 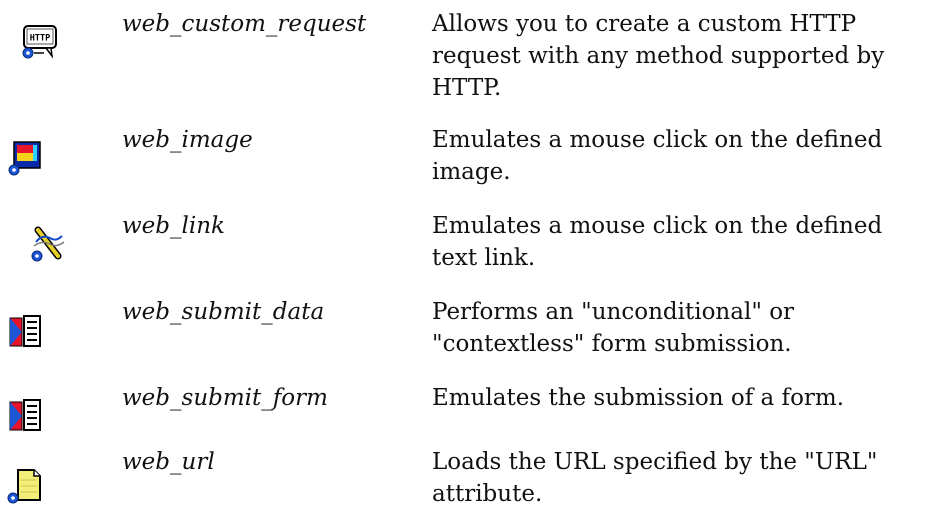 What do you see at coordinates (24, 332) in the screenshot?
I see `submit-data-icon` at bounding box center [24, 332].